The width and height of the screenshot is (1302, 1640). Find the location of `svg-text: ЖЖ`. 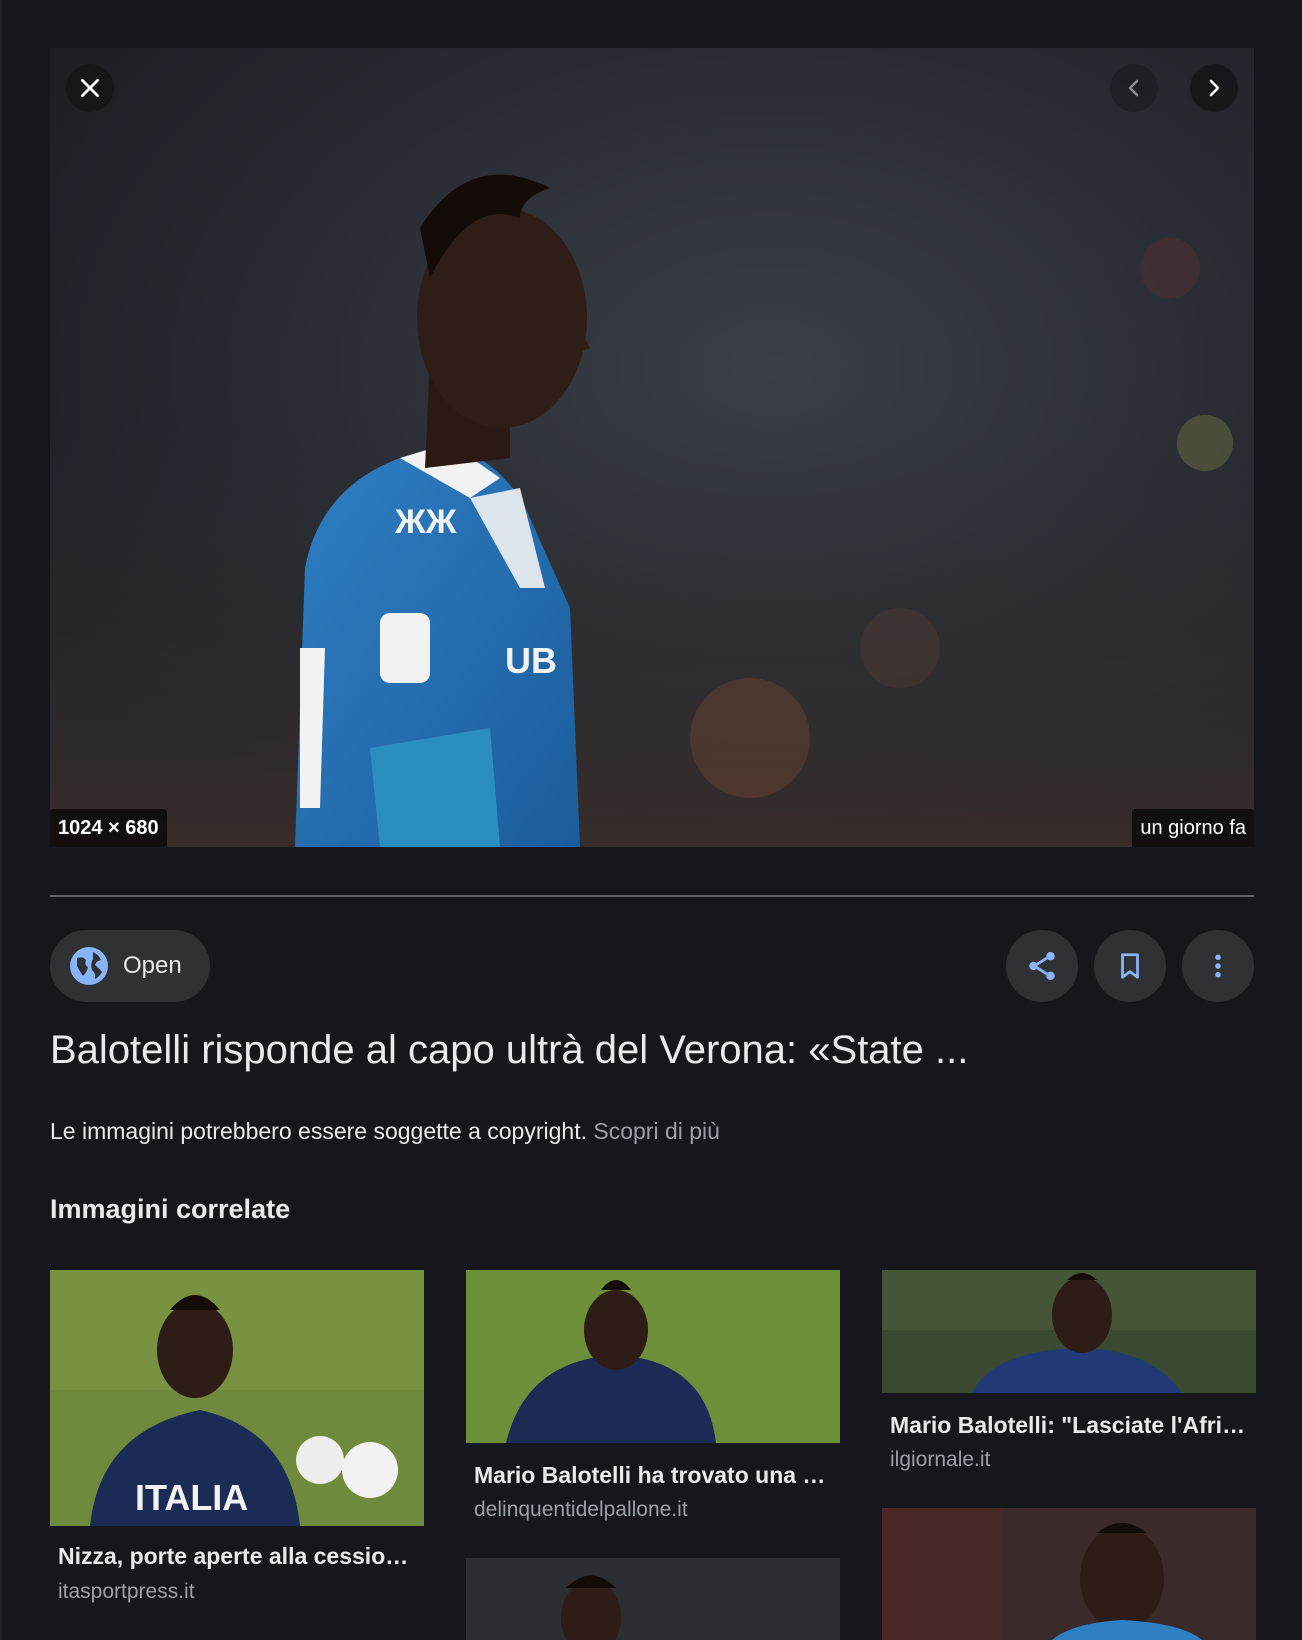

svg-text: ЖЖ is located at coordinates (425, 522).